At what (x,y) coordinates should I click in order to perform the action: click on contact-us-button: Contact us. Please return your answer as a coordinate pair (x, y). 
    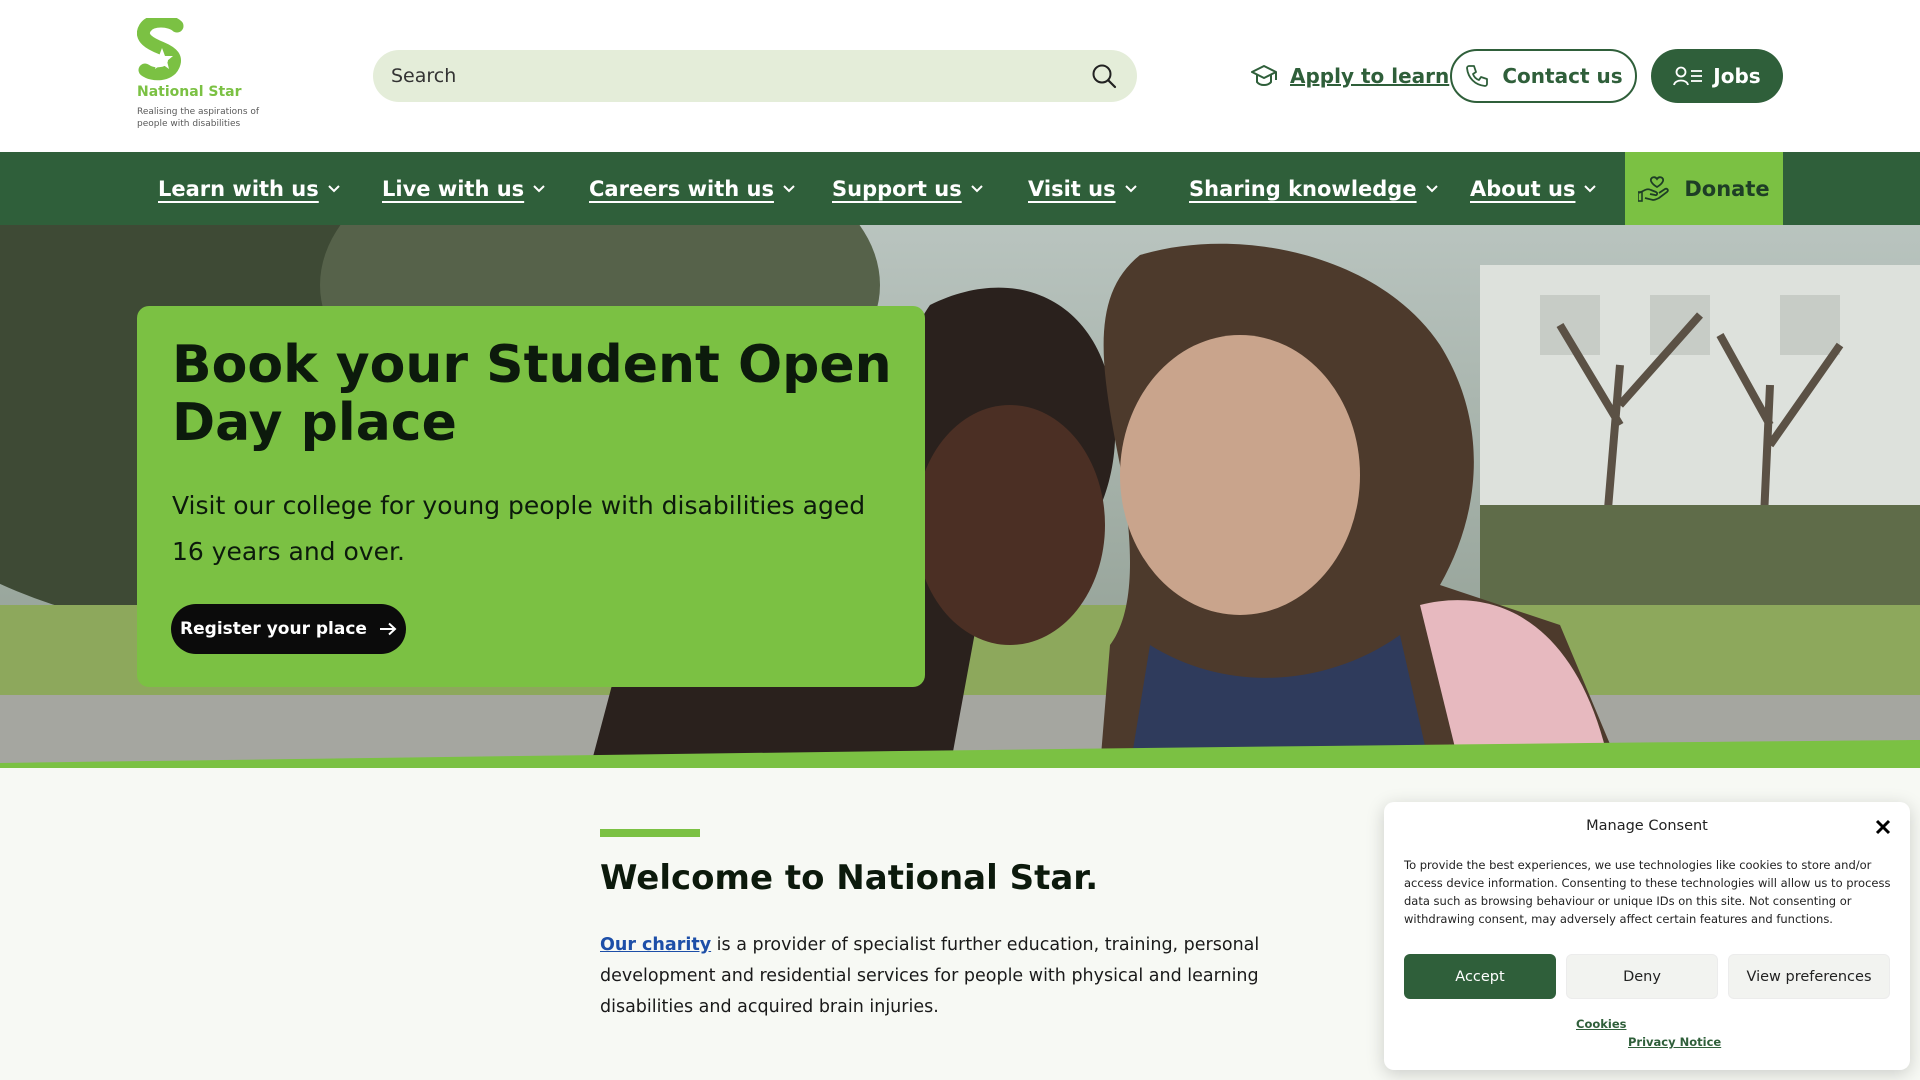
    Looking at the image, I should click on (1543, 76).